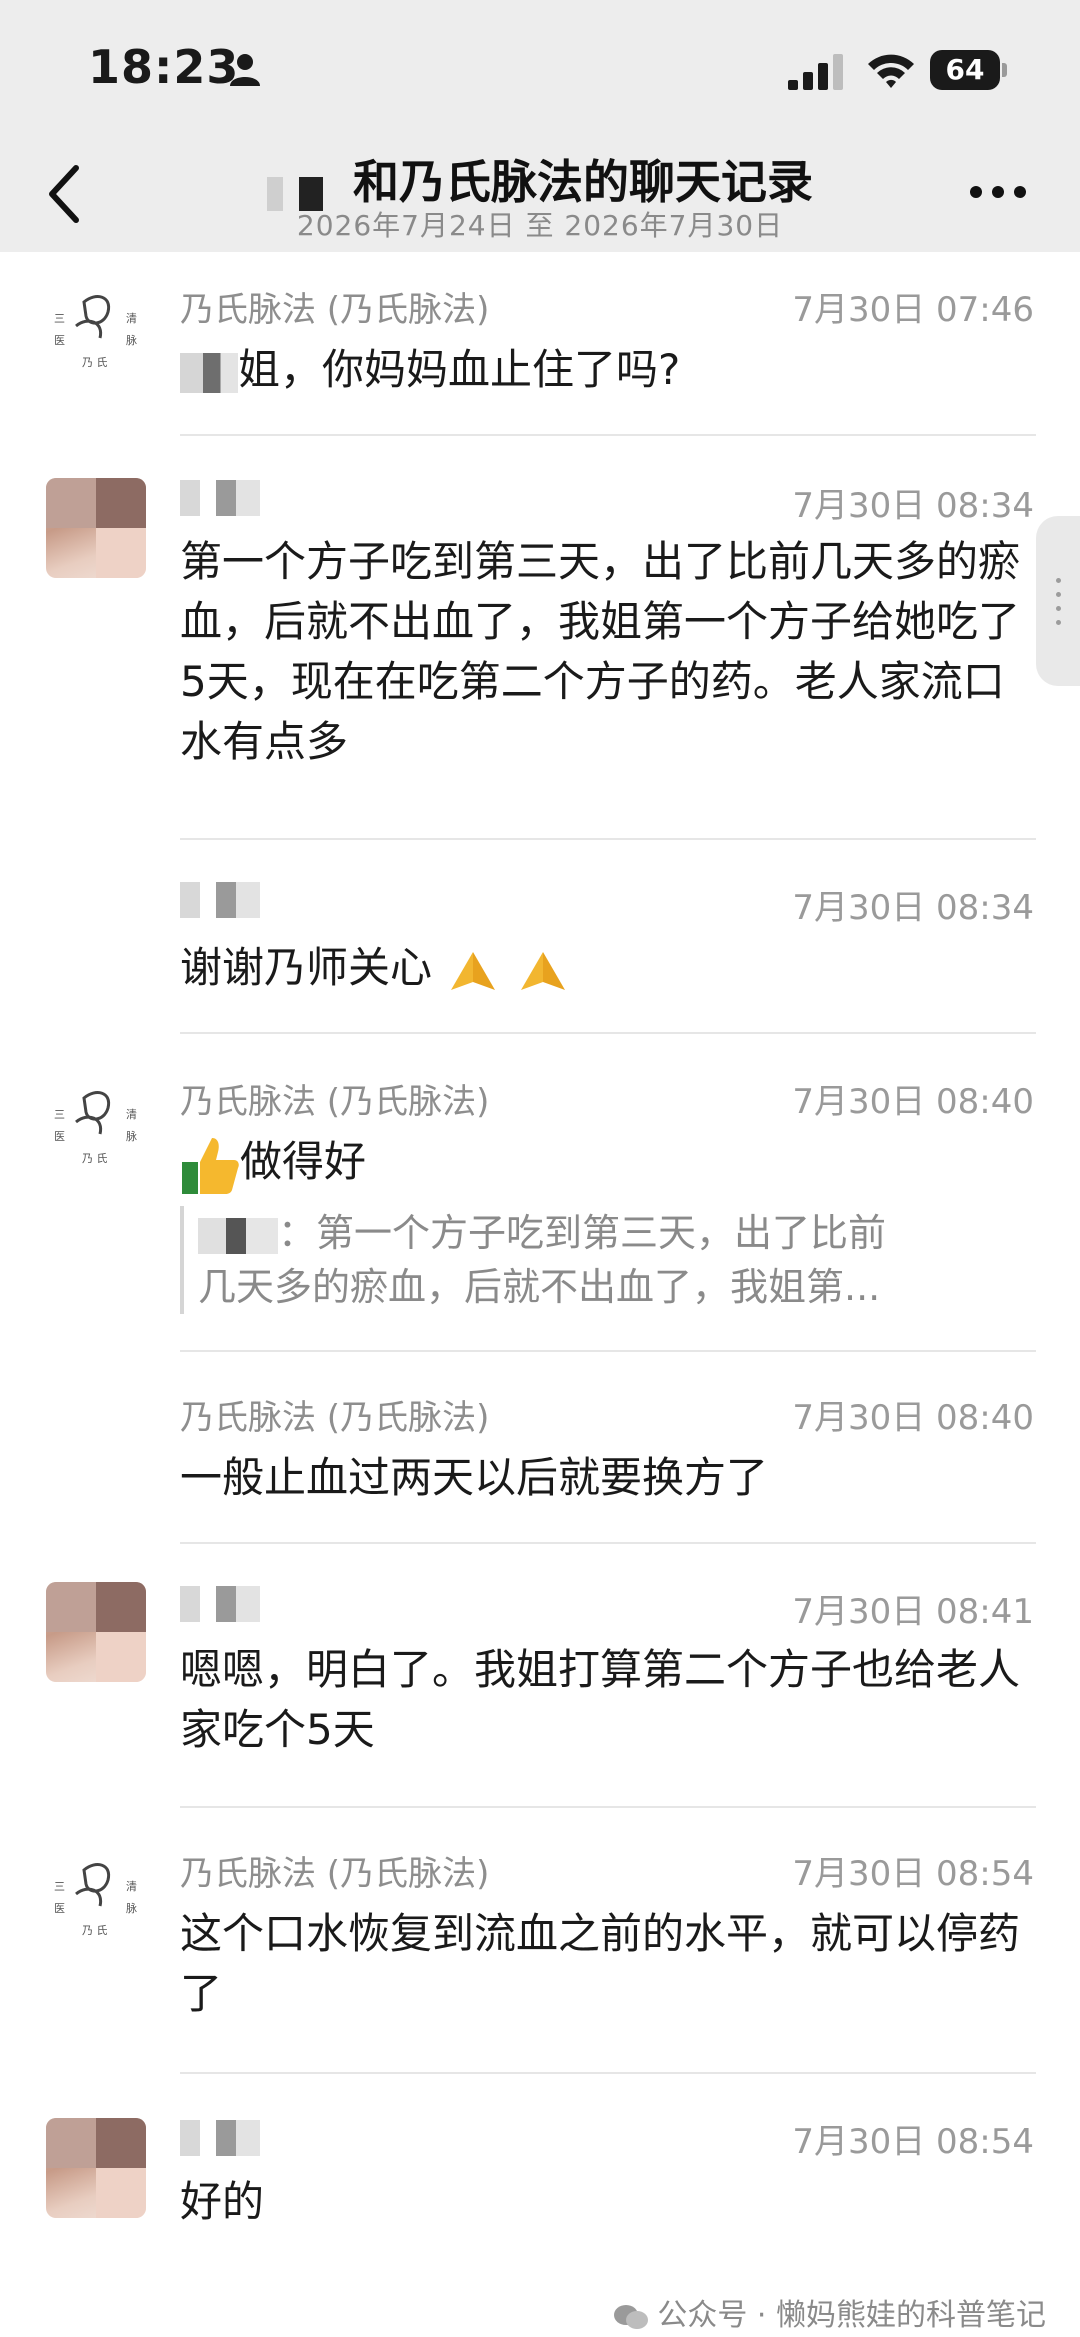 The width and height of the screenshot is (1080, 2337). What do you see at coordinates (1058, 601) in the screenshot?
I see `scroll-handle` at bounding box center [1058, 601].